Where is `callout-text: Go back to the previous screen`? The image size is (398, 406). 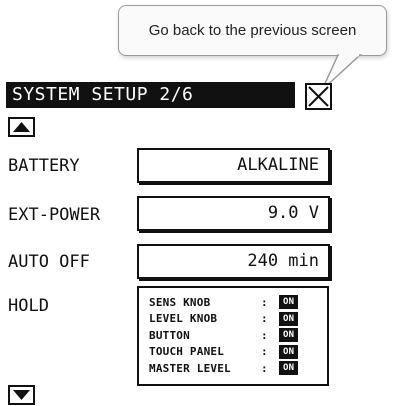 callout-text: Go back to the previous screen is located at coordinates (252, 30).